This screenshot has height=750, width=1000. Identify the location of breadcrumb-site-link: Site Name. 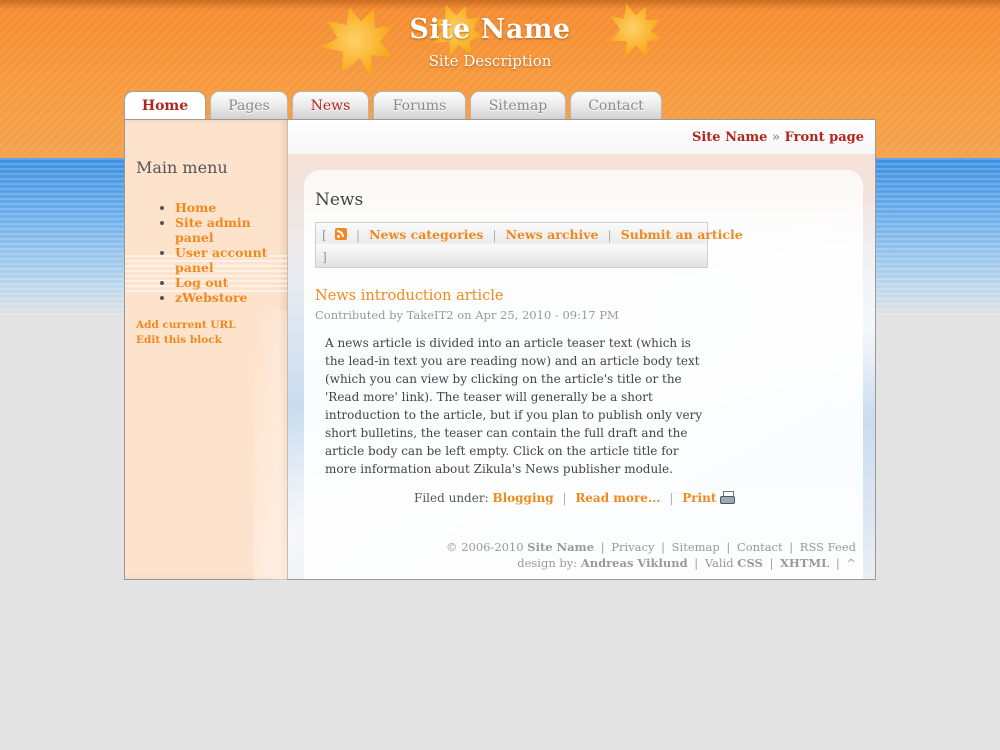
(729, 137).